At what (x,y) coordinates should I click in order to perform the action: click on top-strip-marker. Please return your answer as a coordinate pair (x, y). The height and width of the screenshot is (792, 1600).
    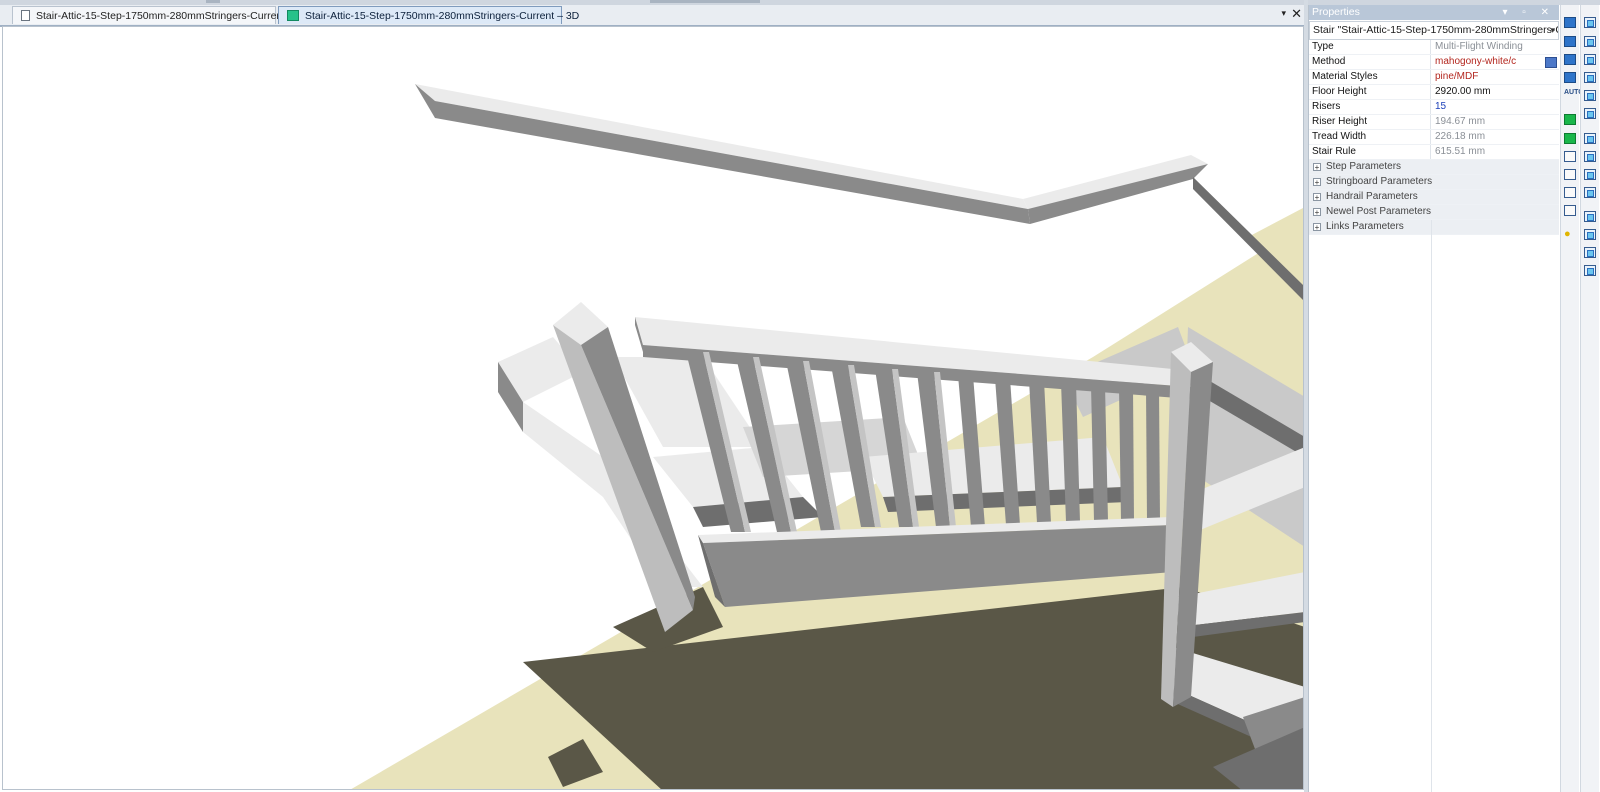
    Looking at the image, I should click on (213, 1).